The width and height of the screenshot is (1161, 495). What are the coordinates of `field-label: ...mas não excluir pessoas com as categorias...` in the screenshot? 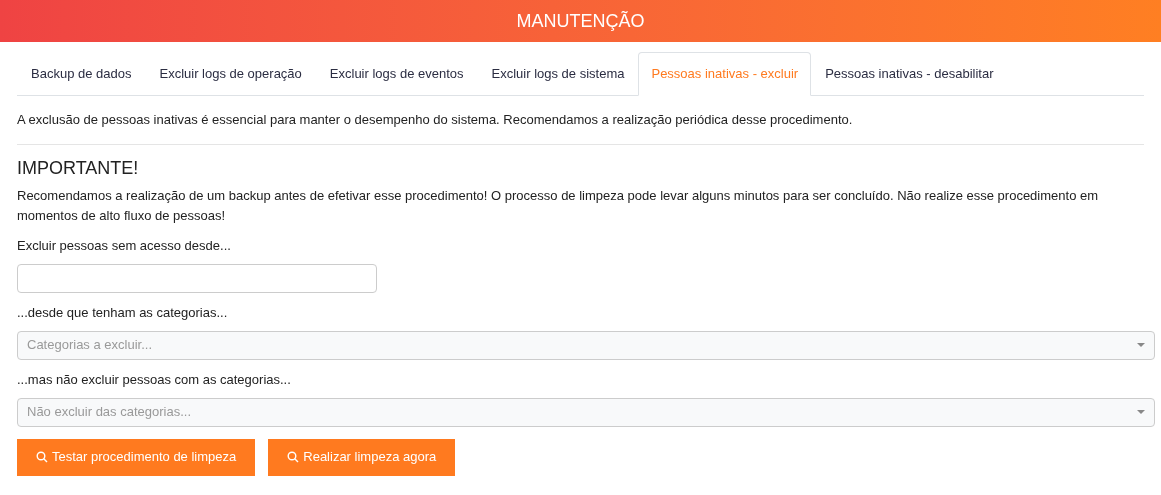 It's located at (154, 379).